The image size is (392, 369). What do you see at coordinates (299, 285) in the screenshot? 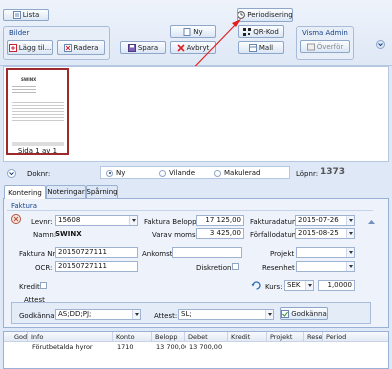
I see `currency-field: SEK` at bounding box center [299, 285].